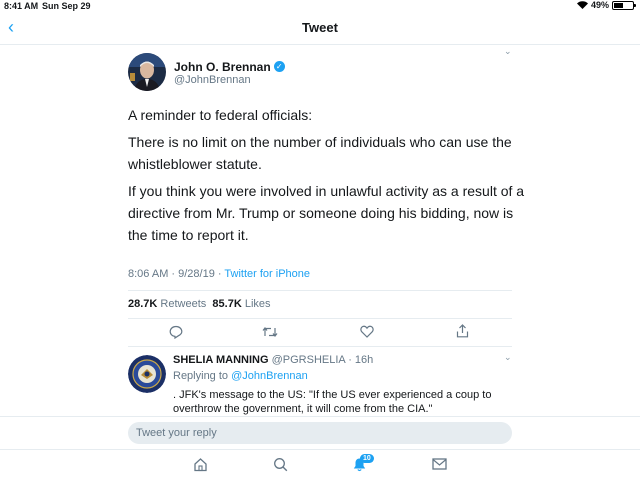 This screenshot has width=640, height=480. What do you see at coordinates (220, 115) in the screenshot?
I see `tweet-paragraph: A reminder to federal officials:` at bounding box center [220, 115].